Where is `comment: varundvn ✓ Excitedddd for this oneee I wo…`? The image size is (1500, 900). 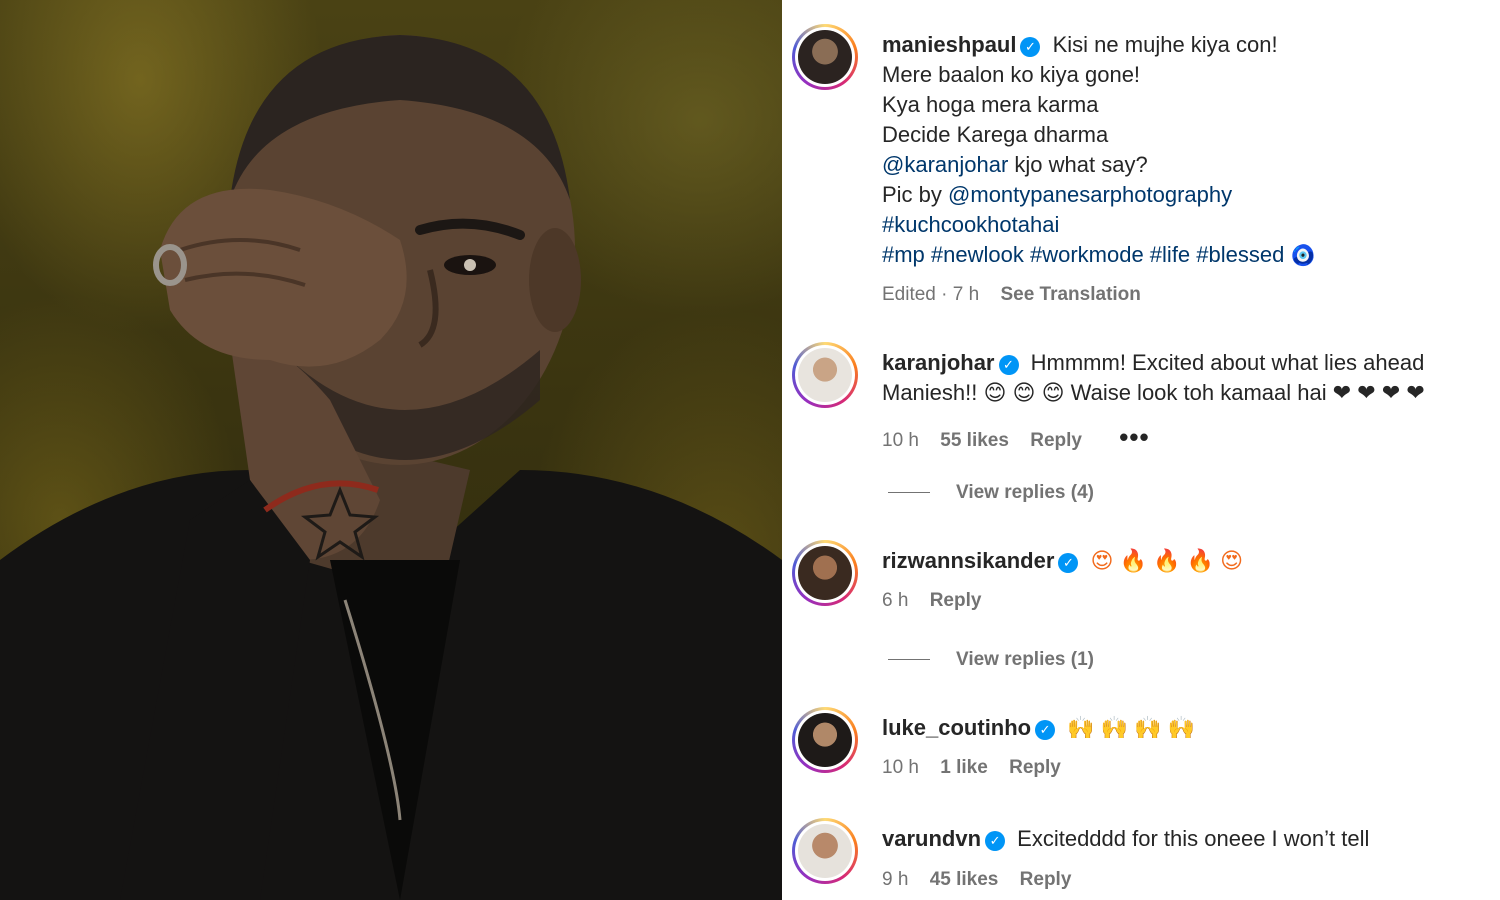
comment: varundvn ✓ Excitedddd for this oneee I wo… is located at coordinates (1125, 839).